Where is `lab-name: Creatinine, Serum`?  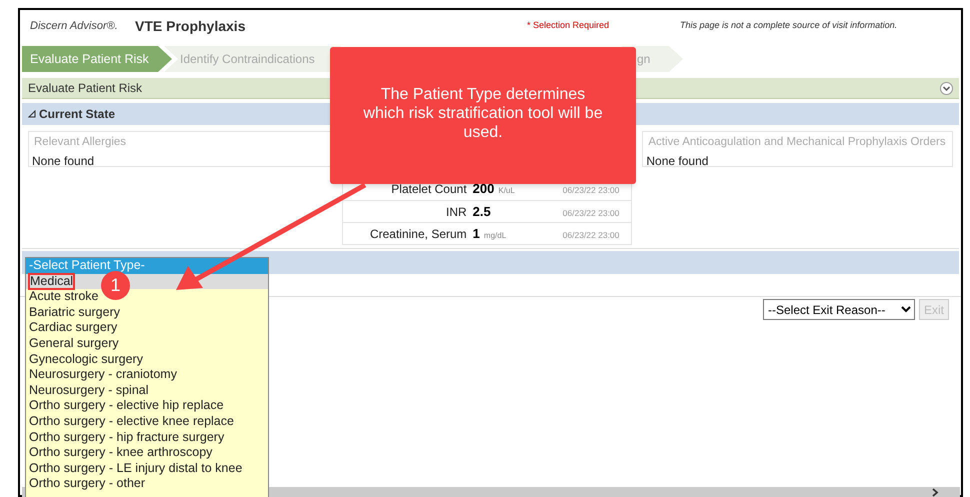
lab-name: Creatinine, Serum is located at coordinates (418, 234).